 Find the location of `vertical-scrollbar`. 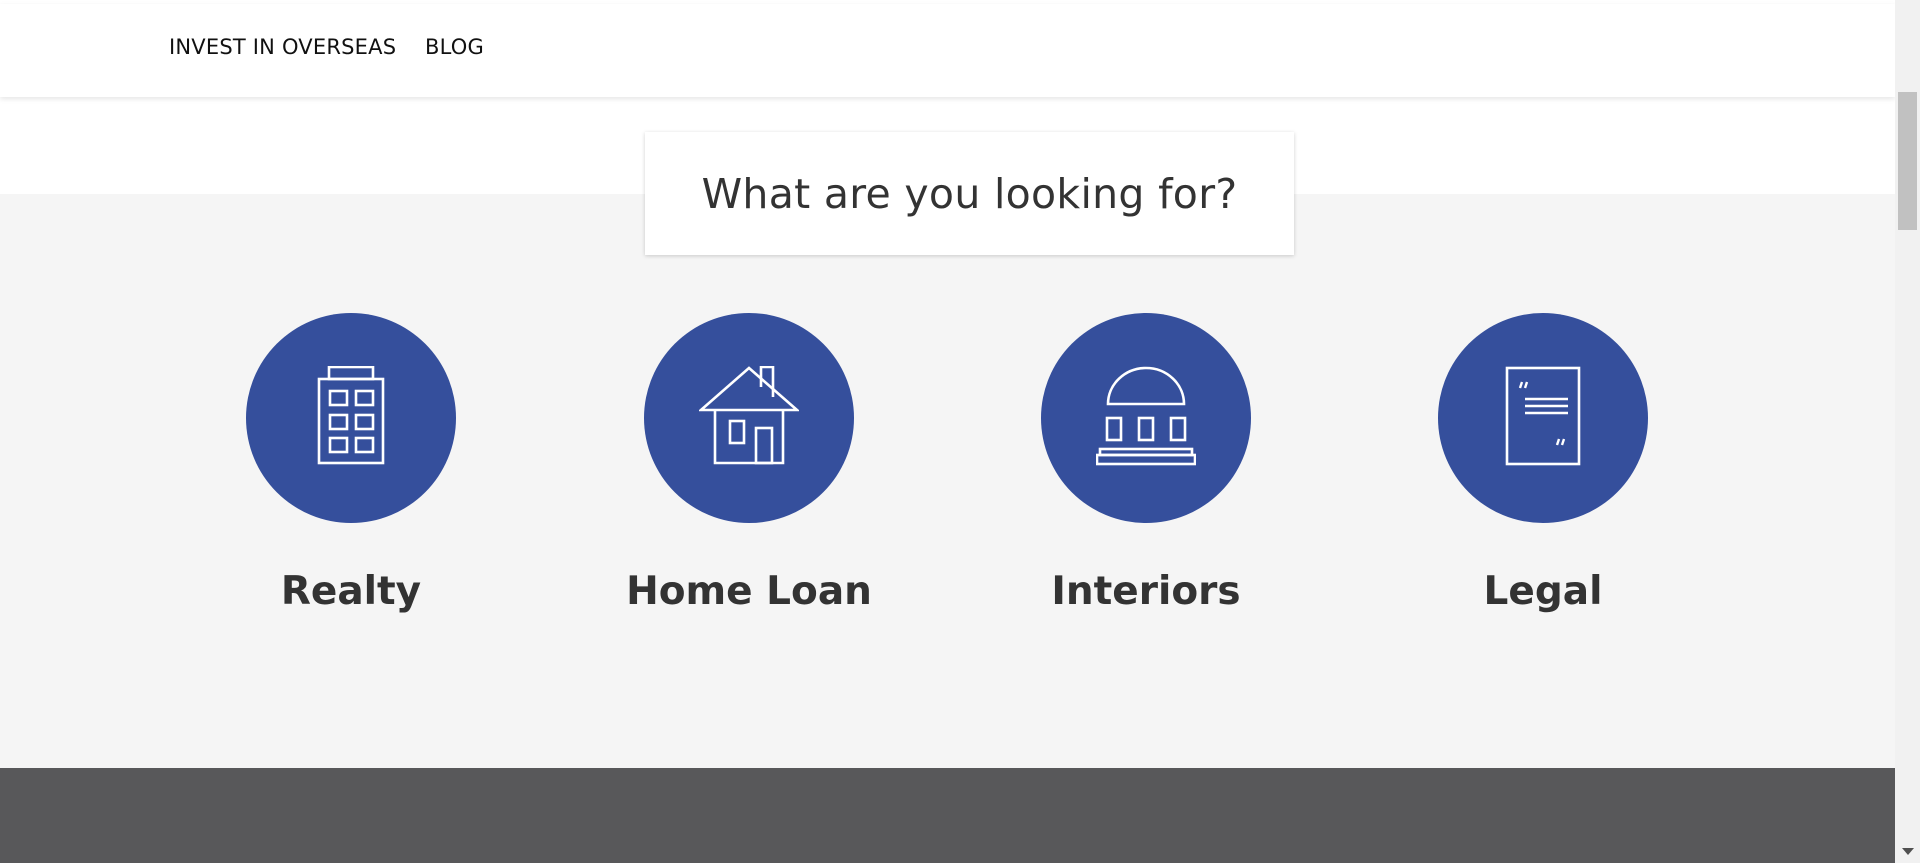

vertical-scrollbar is located at coordinates (1907, 431).